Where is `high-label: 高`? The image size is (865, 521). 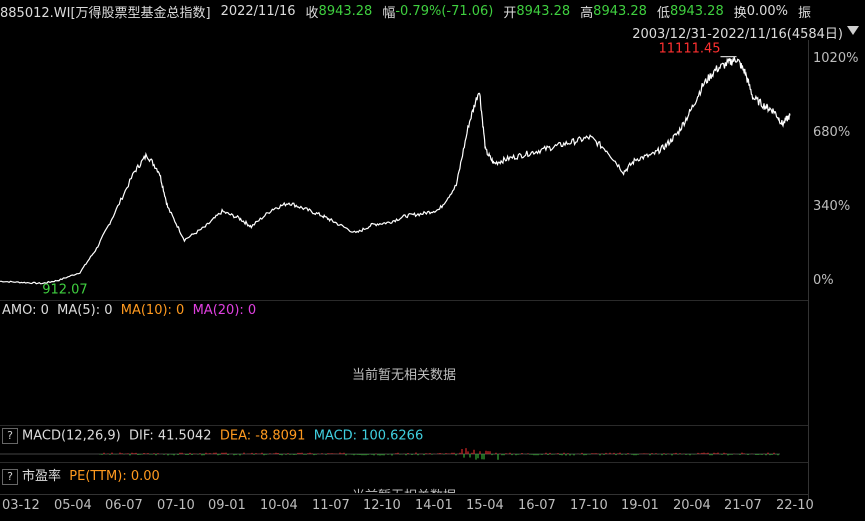
high-label: 高 is located at coordinates (587, 13).